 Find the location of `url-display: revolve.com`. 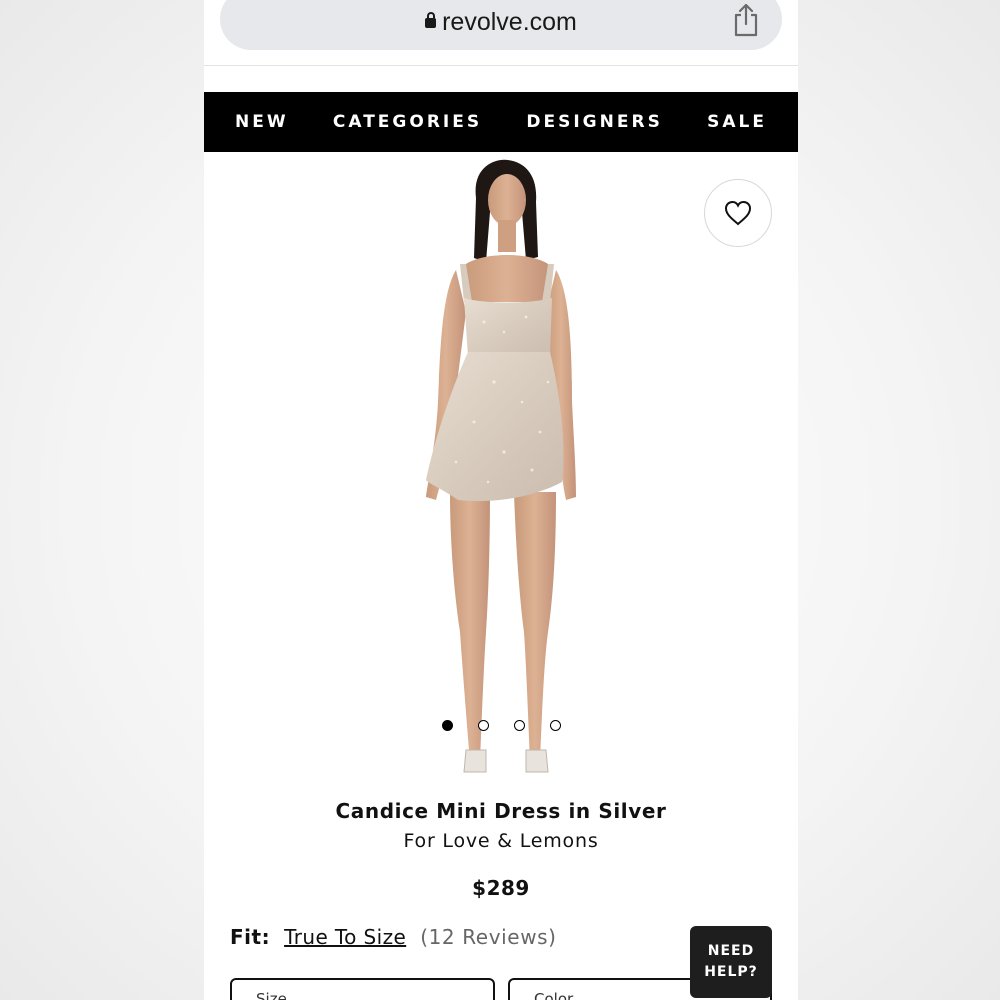

url-display: revolve.com is located at coordinates (501, 22).